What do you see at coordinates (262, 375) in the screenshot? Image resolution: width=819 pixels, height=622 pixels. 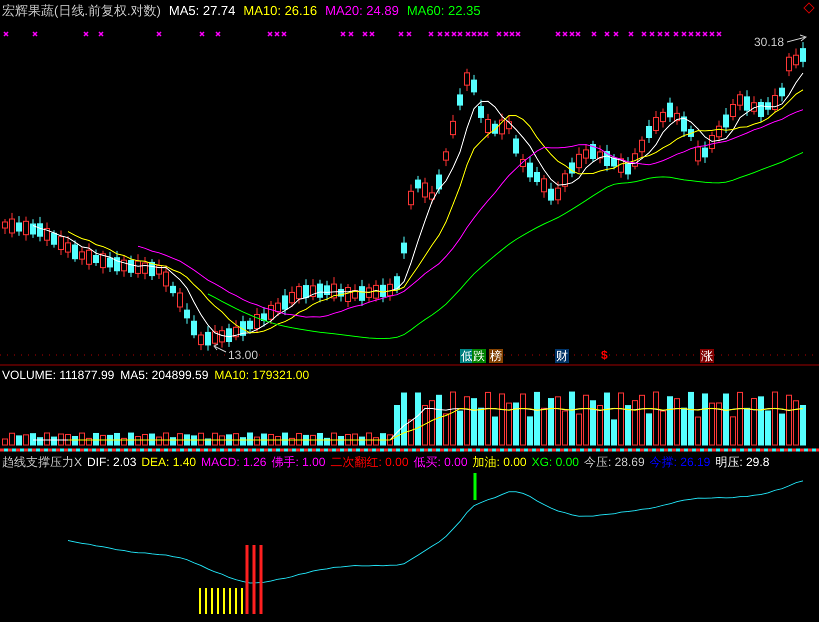 I see `legend-item: MA10: 179321.00` at bounding box center [262, 375].